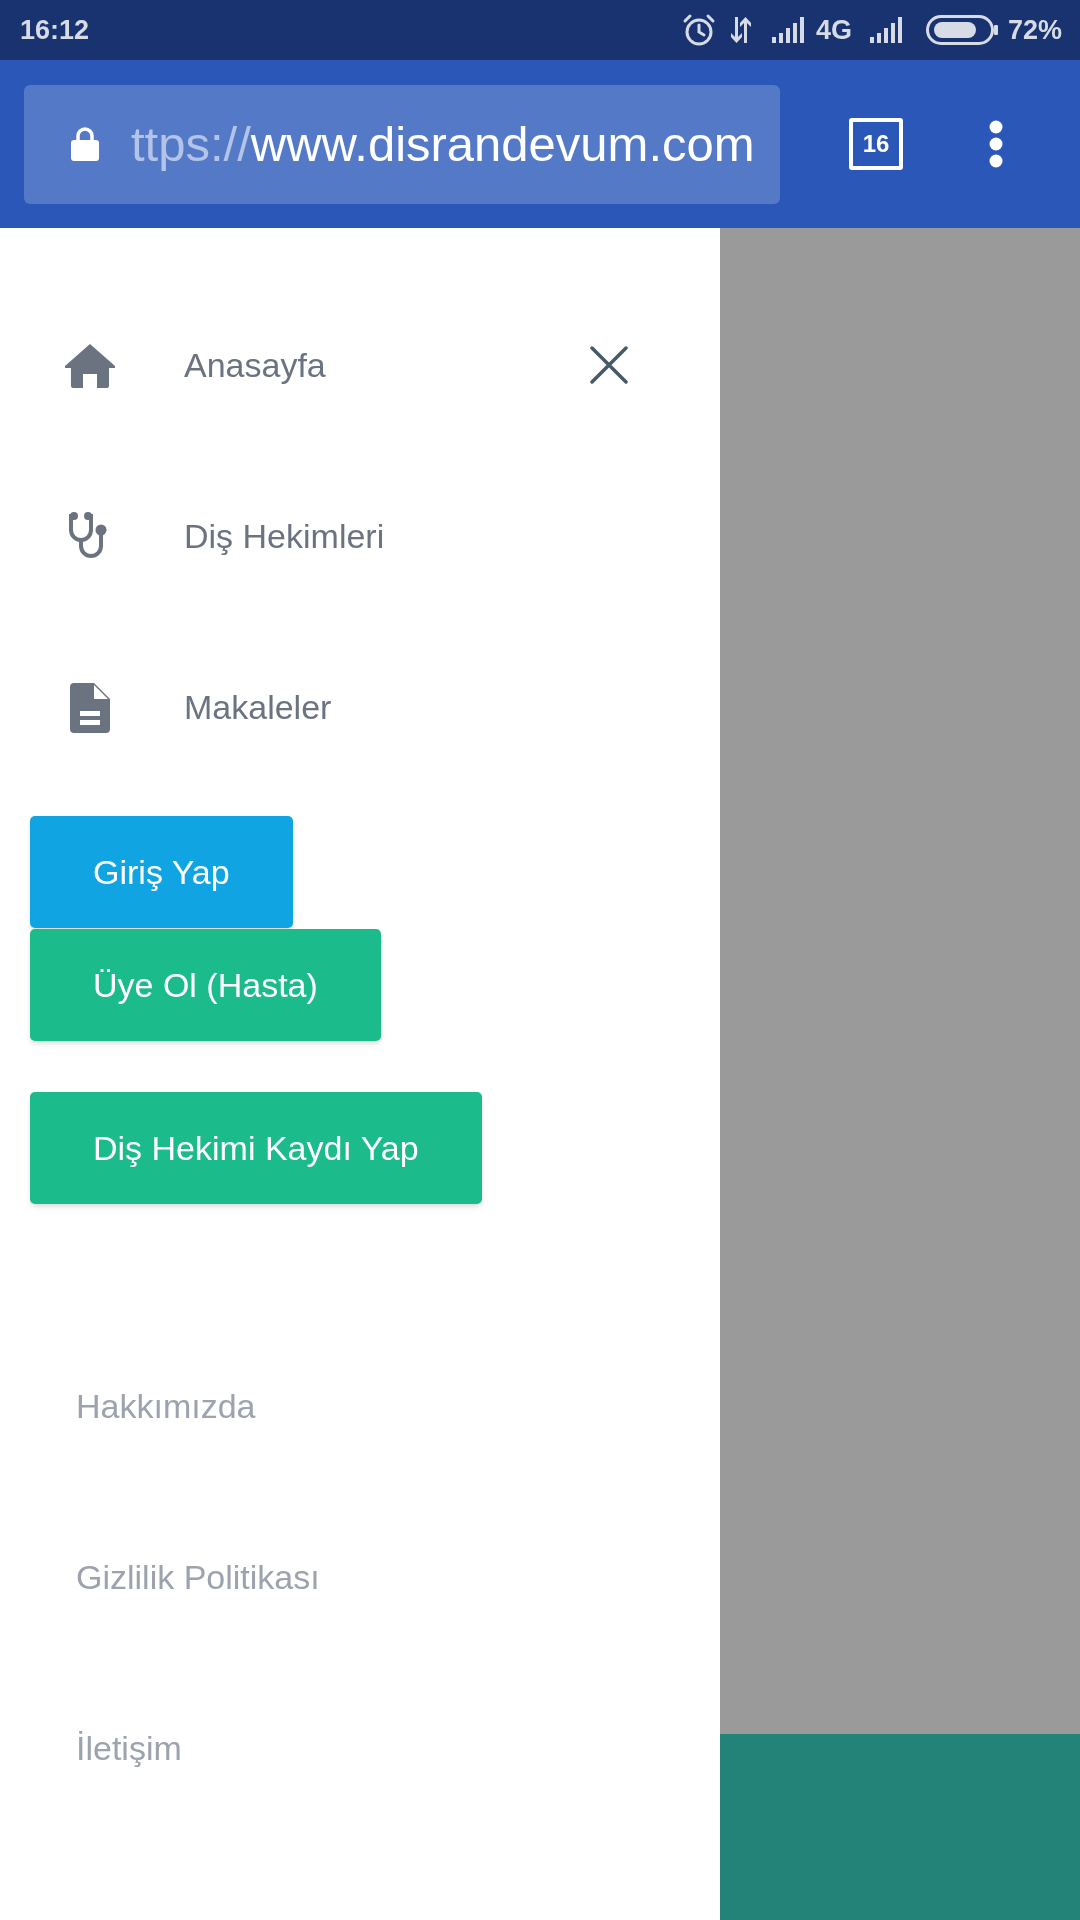 Image resolution: width=1080 pixels, height=1920 pixels. What do you see at coordinates (961, 30) in the screenshot?
I see `battery-icon` at bounding box center [961, 30].